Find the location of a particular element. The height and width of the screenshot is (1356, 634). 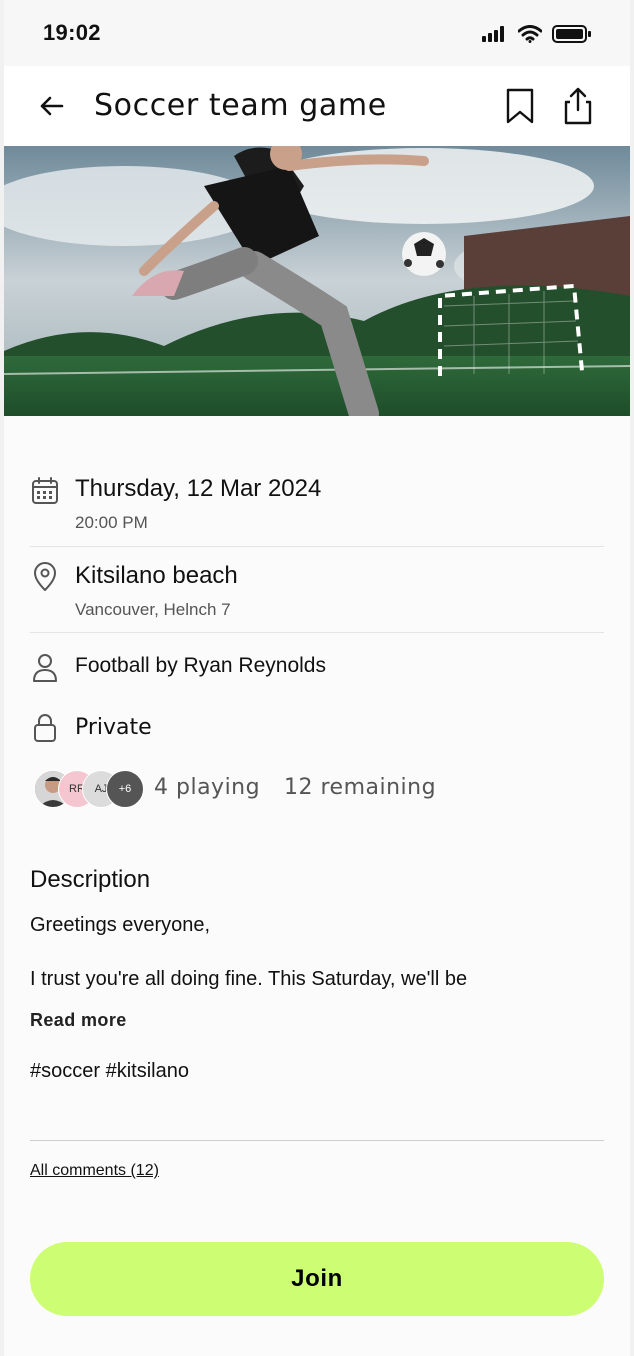

event-date-row: Thursday, 12 Mar 2024 20:00 PM is located at coordinates (317, 505).